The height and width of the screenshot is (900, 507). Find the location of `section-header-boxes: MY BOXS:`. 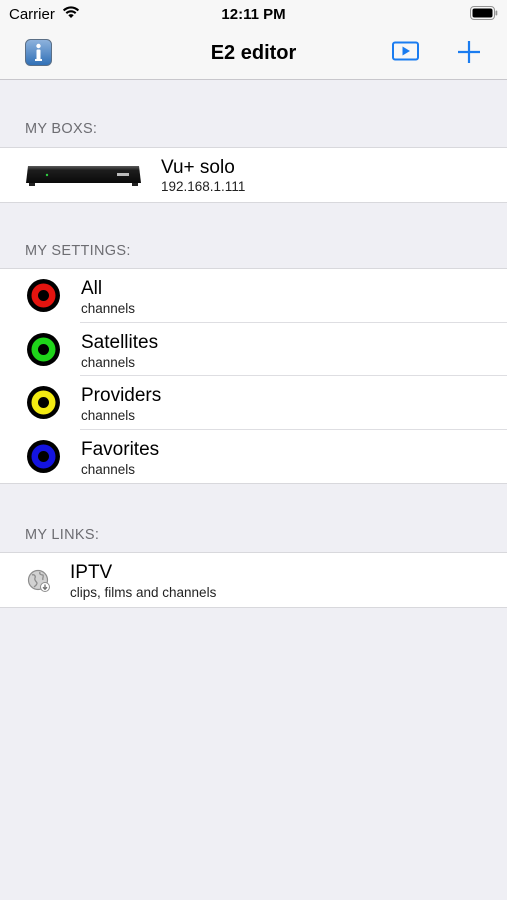

section-header-boxes: MY BOXS: is located at coordinates (61, 129).